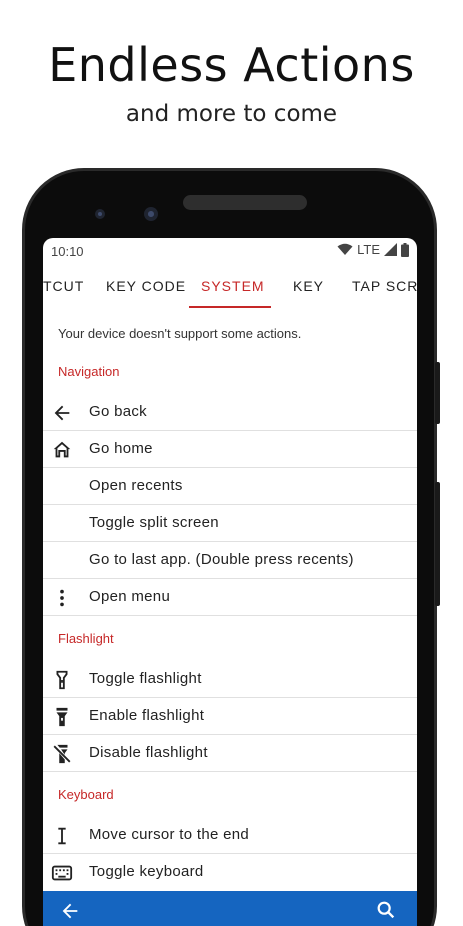 Image resolution: width=463 pixels, height=926 pixels. I want to click on action-open-menu: Open menu, so click(230, 597).